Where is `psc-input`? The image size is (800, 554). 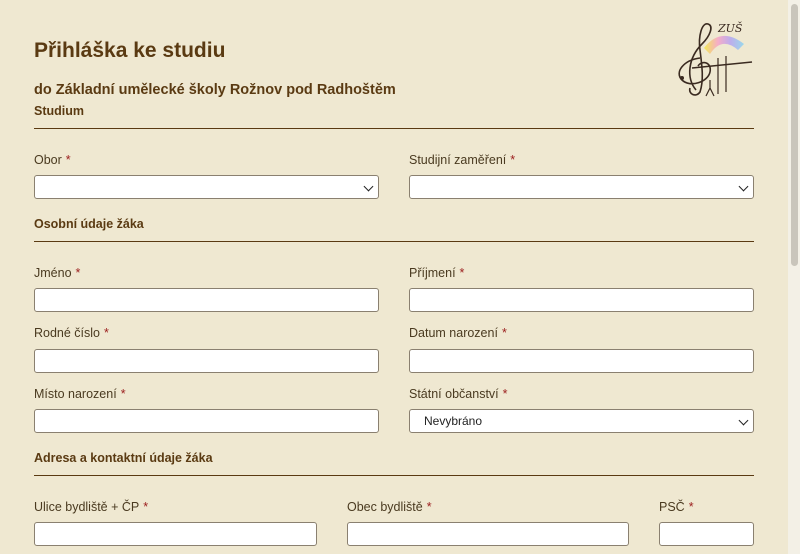
psc-input is located at coordinates (706, 534).